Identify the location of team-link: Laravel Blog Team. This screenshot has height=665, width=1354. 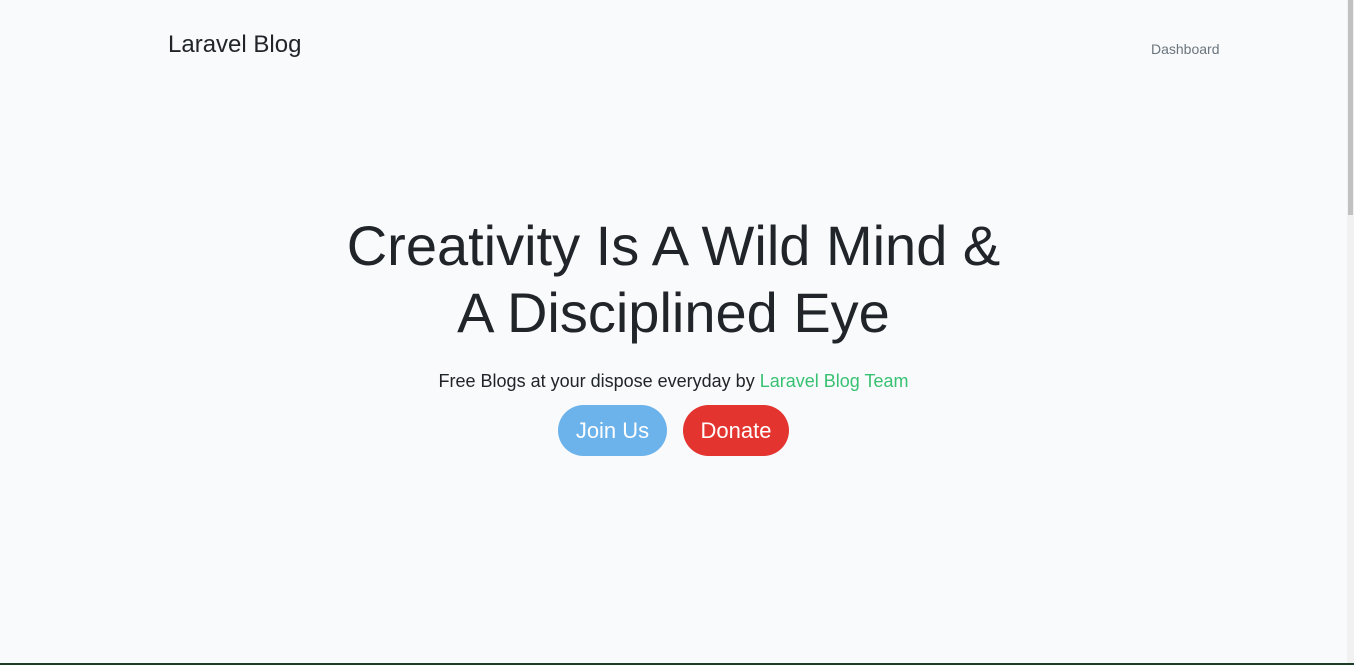
(834, 381).